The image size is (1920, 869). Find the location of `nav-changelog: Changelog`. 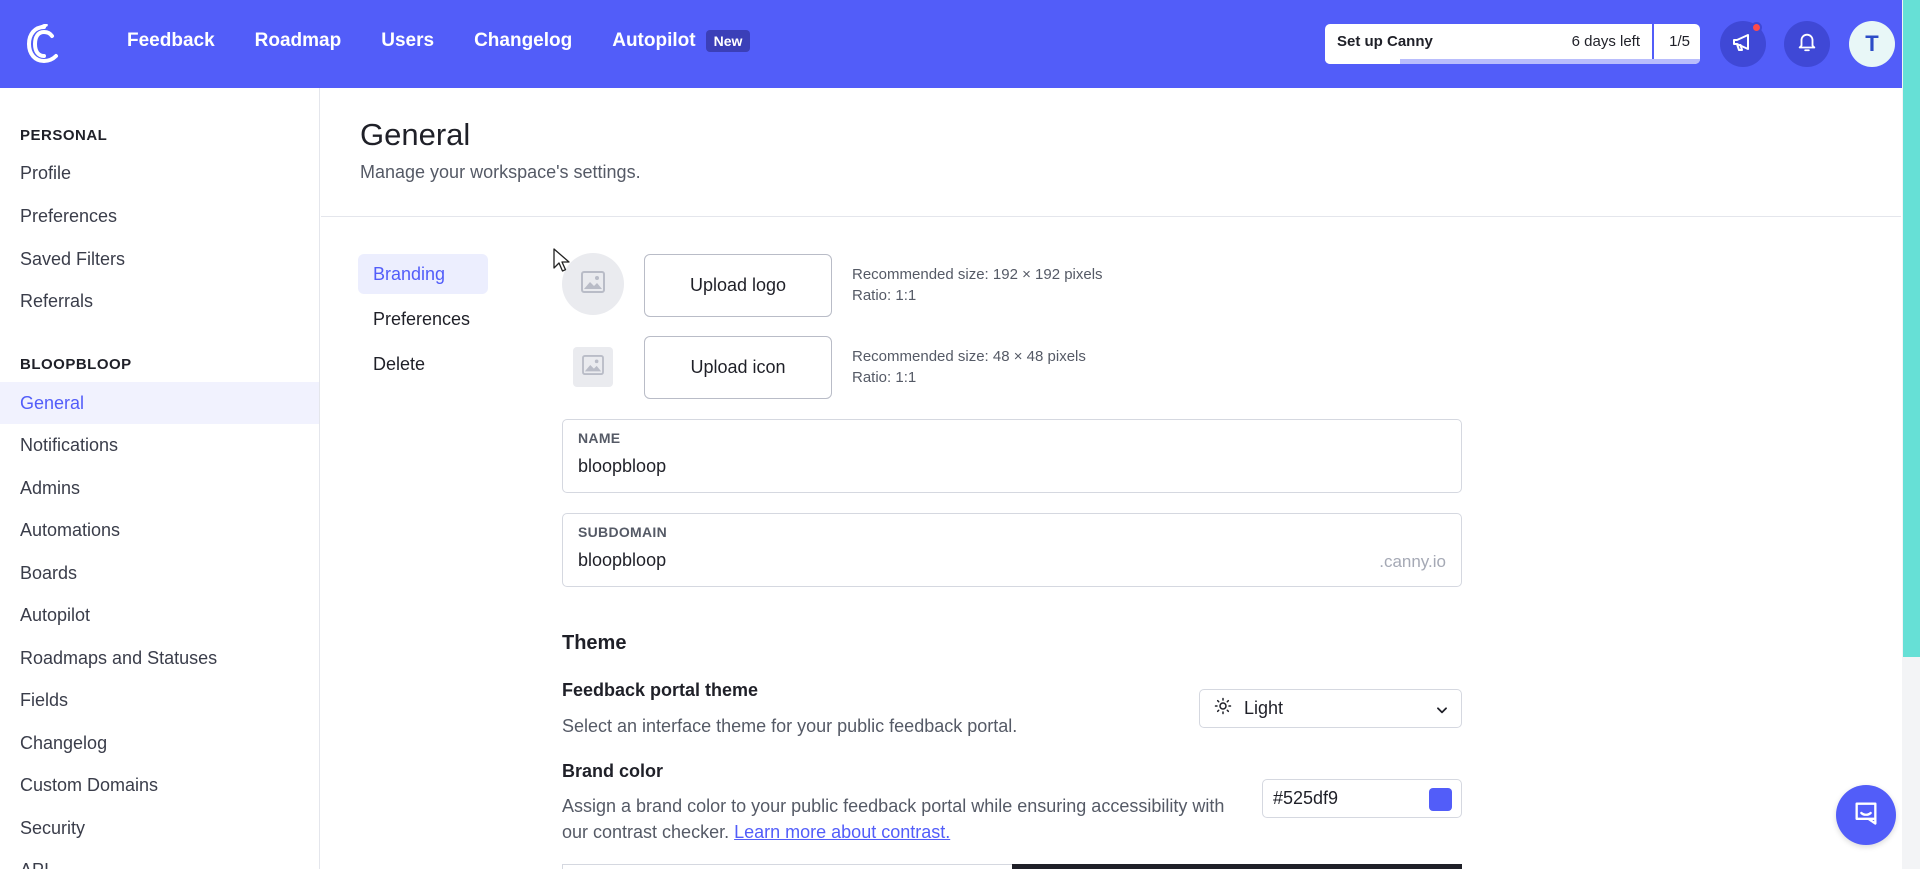

nav-changelog: Changelog is located at coordinates (523, 41).